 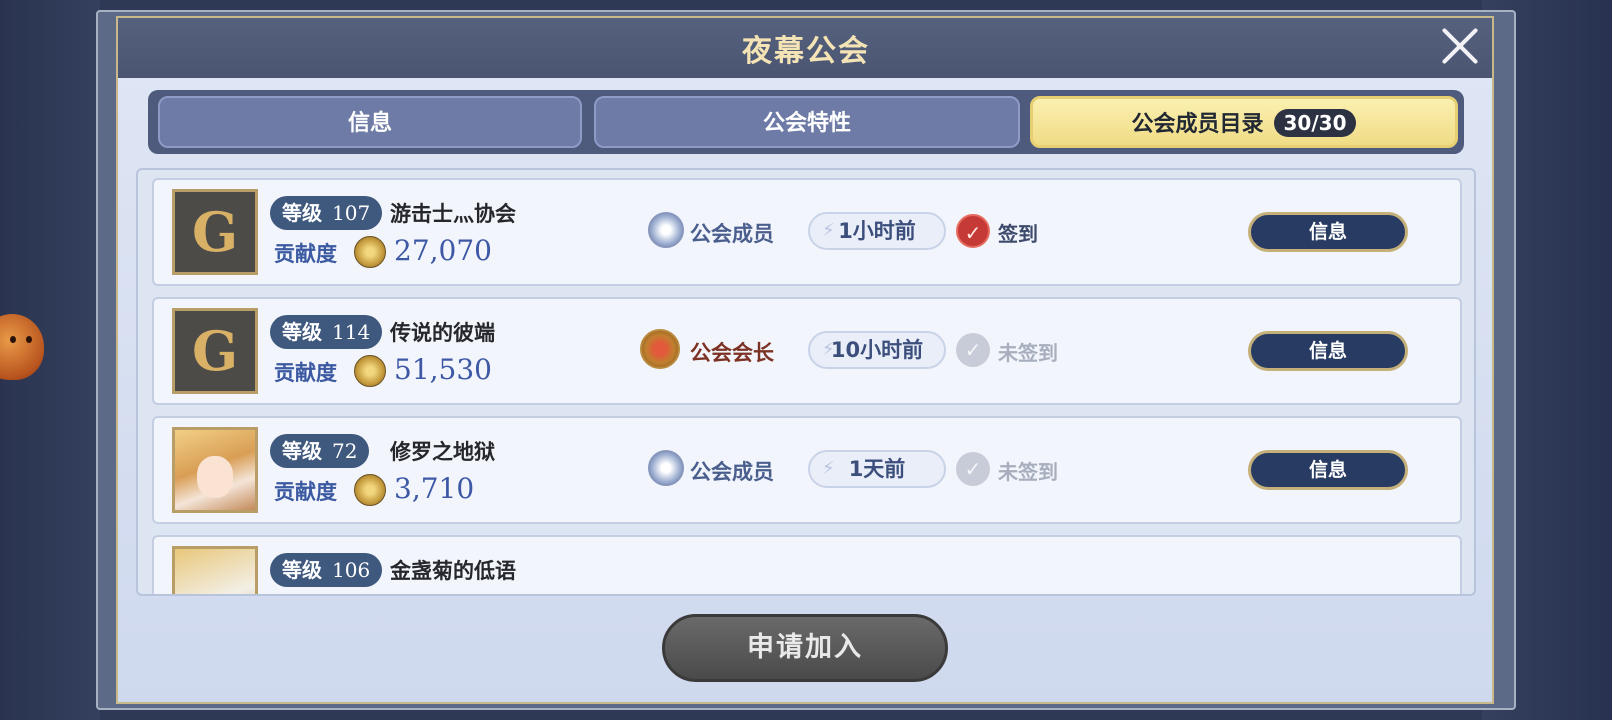 What do you see at coordinates (877, 231) in the screenshot?
I see `last-online-badge: ⚡ 1小时前` at bounding box center [877, 231].